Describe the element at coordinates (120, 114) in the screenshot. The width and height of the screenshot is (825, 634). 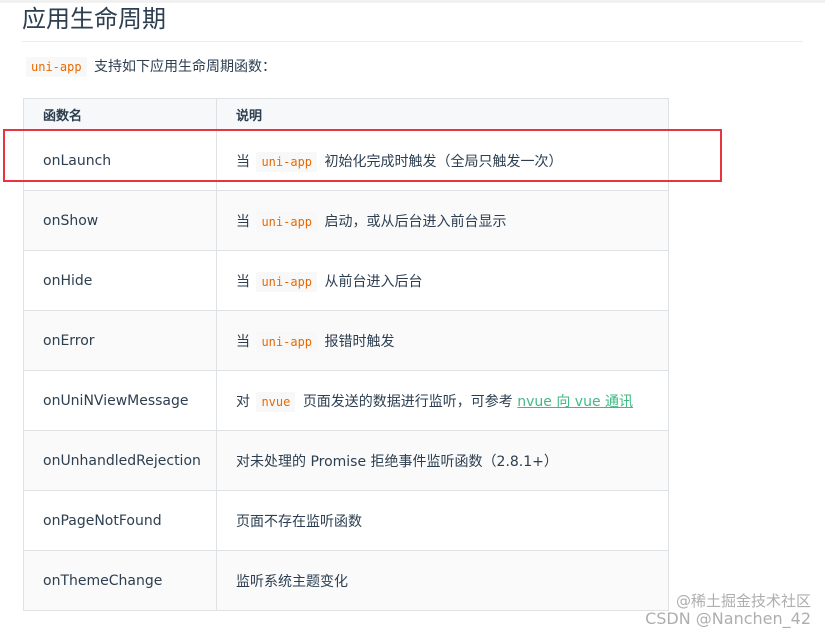
I see `header-function-name: 函数名` at that location.